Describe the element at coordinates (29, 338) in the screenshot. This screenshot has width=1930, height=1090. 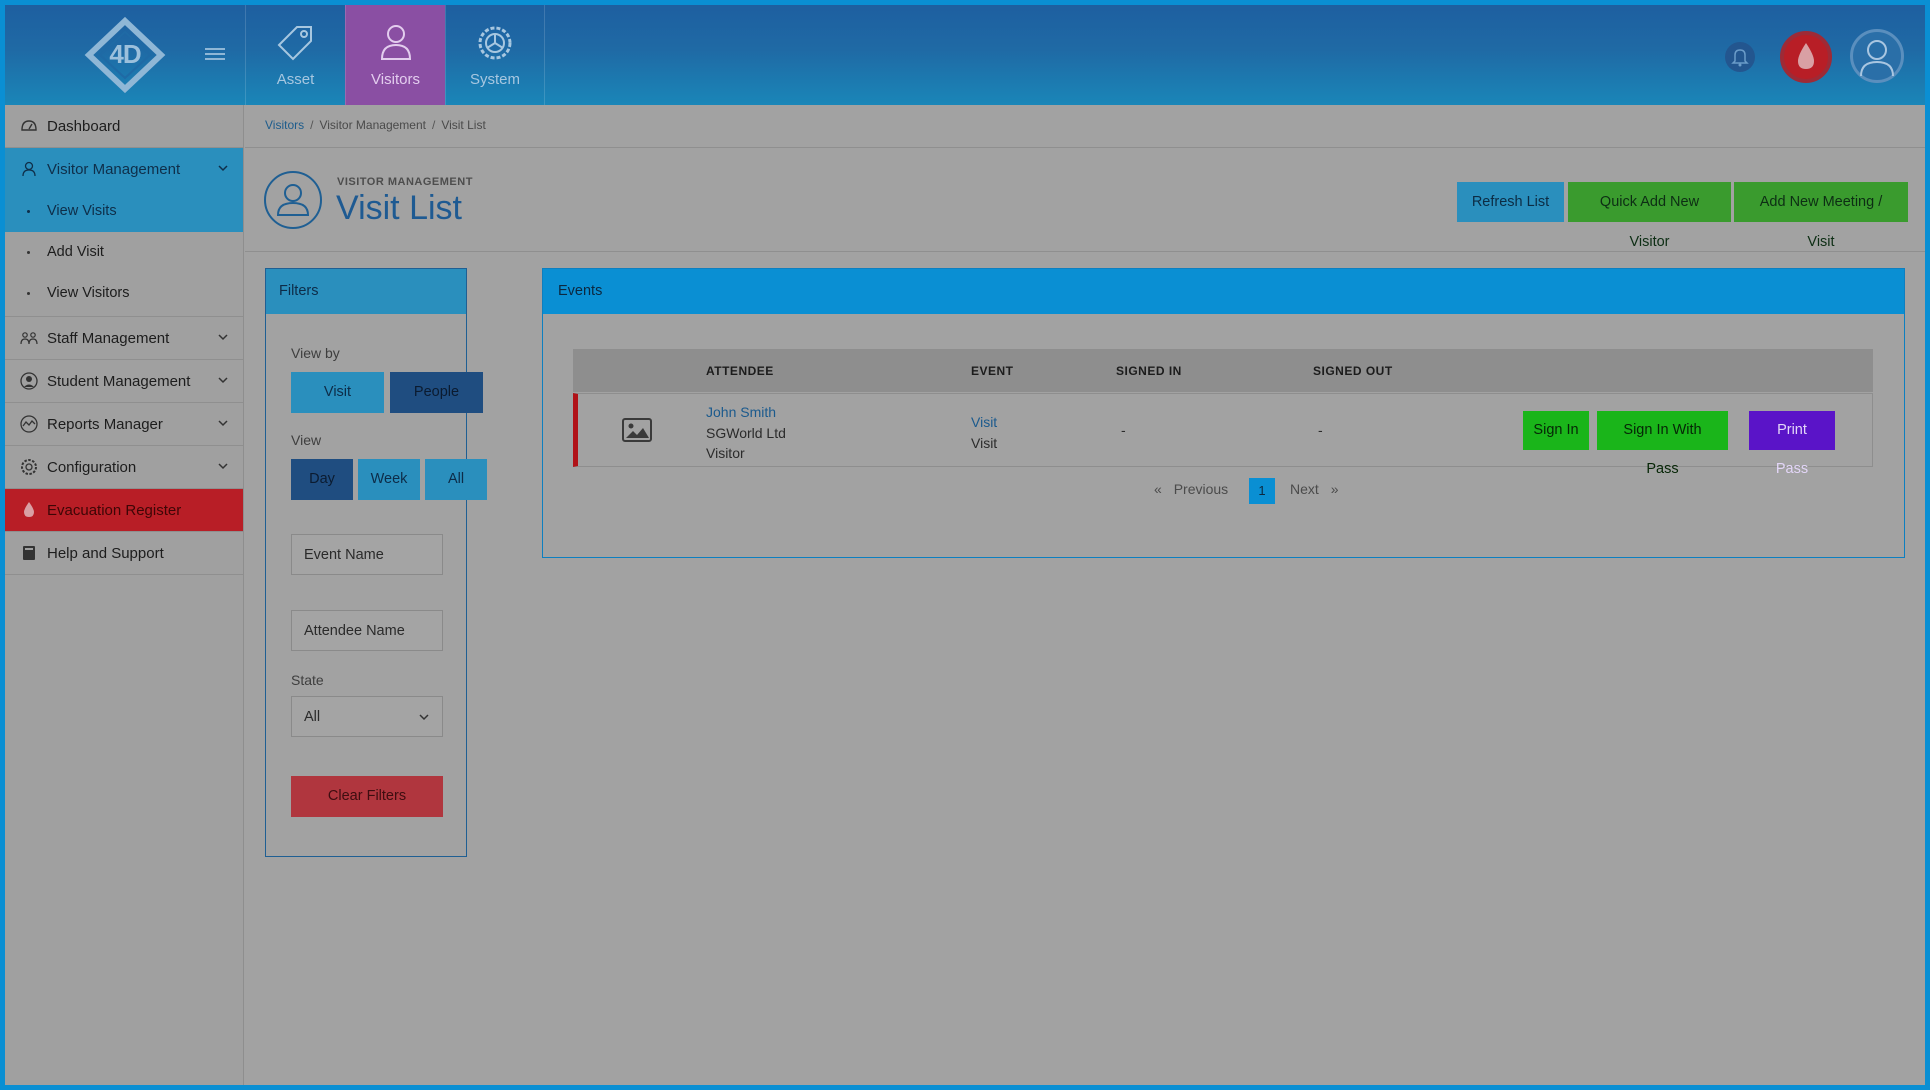
I see `staff-group-icon` at that location.